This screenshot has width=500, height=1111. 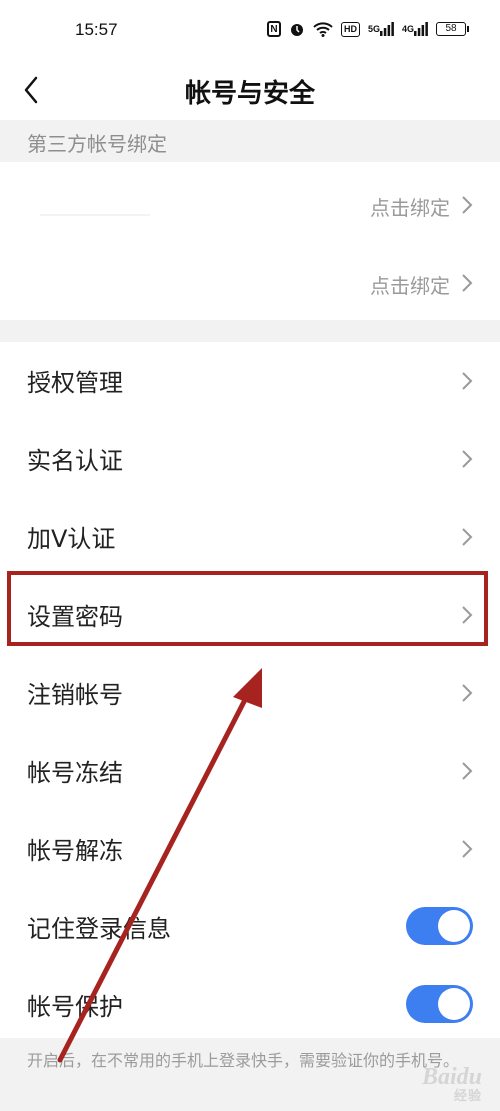 I want to click on menu-item-unfreeze-account: 帐号解冻, so click(x=250, y=849).